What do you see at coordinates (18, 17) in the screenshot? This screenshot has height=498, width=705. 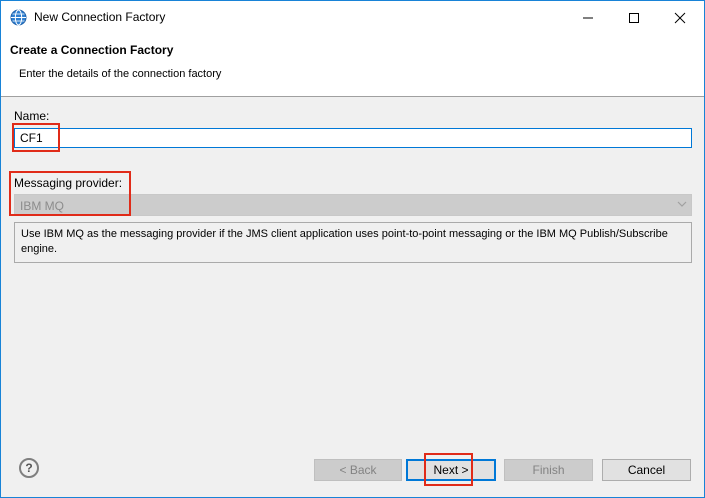 I see `globe-icon` at bounding box center [18, 17].